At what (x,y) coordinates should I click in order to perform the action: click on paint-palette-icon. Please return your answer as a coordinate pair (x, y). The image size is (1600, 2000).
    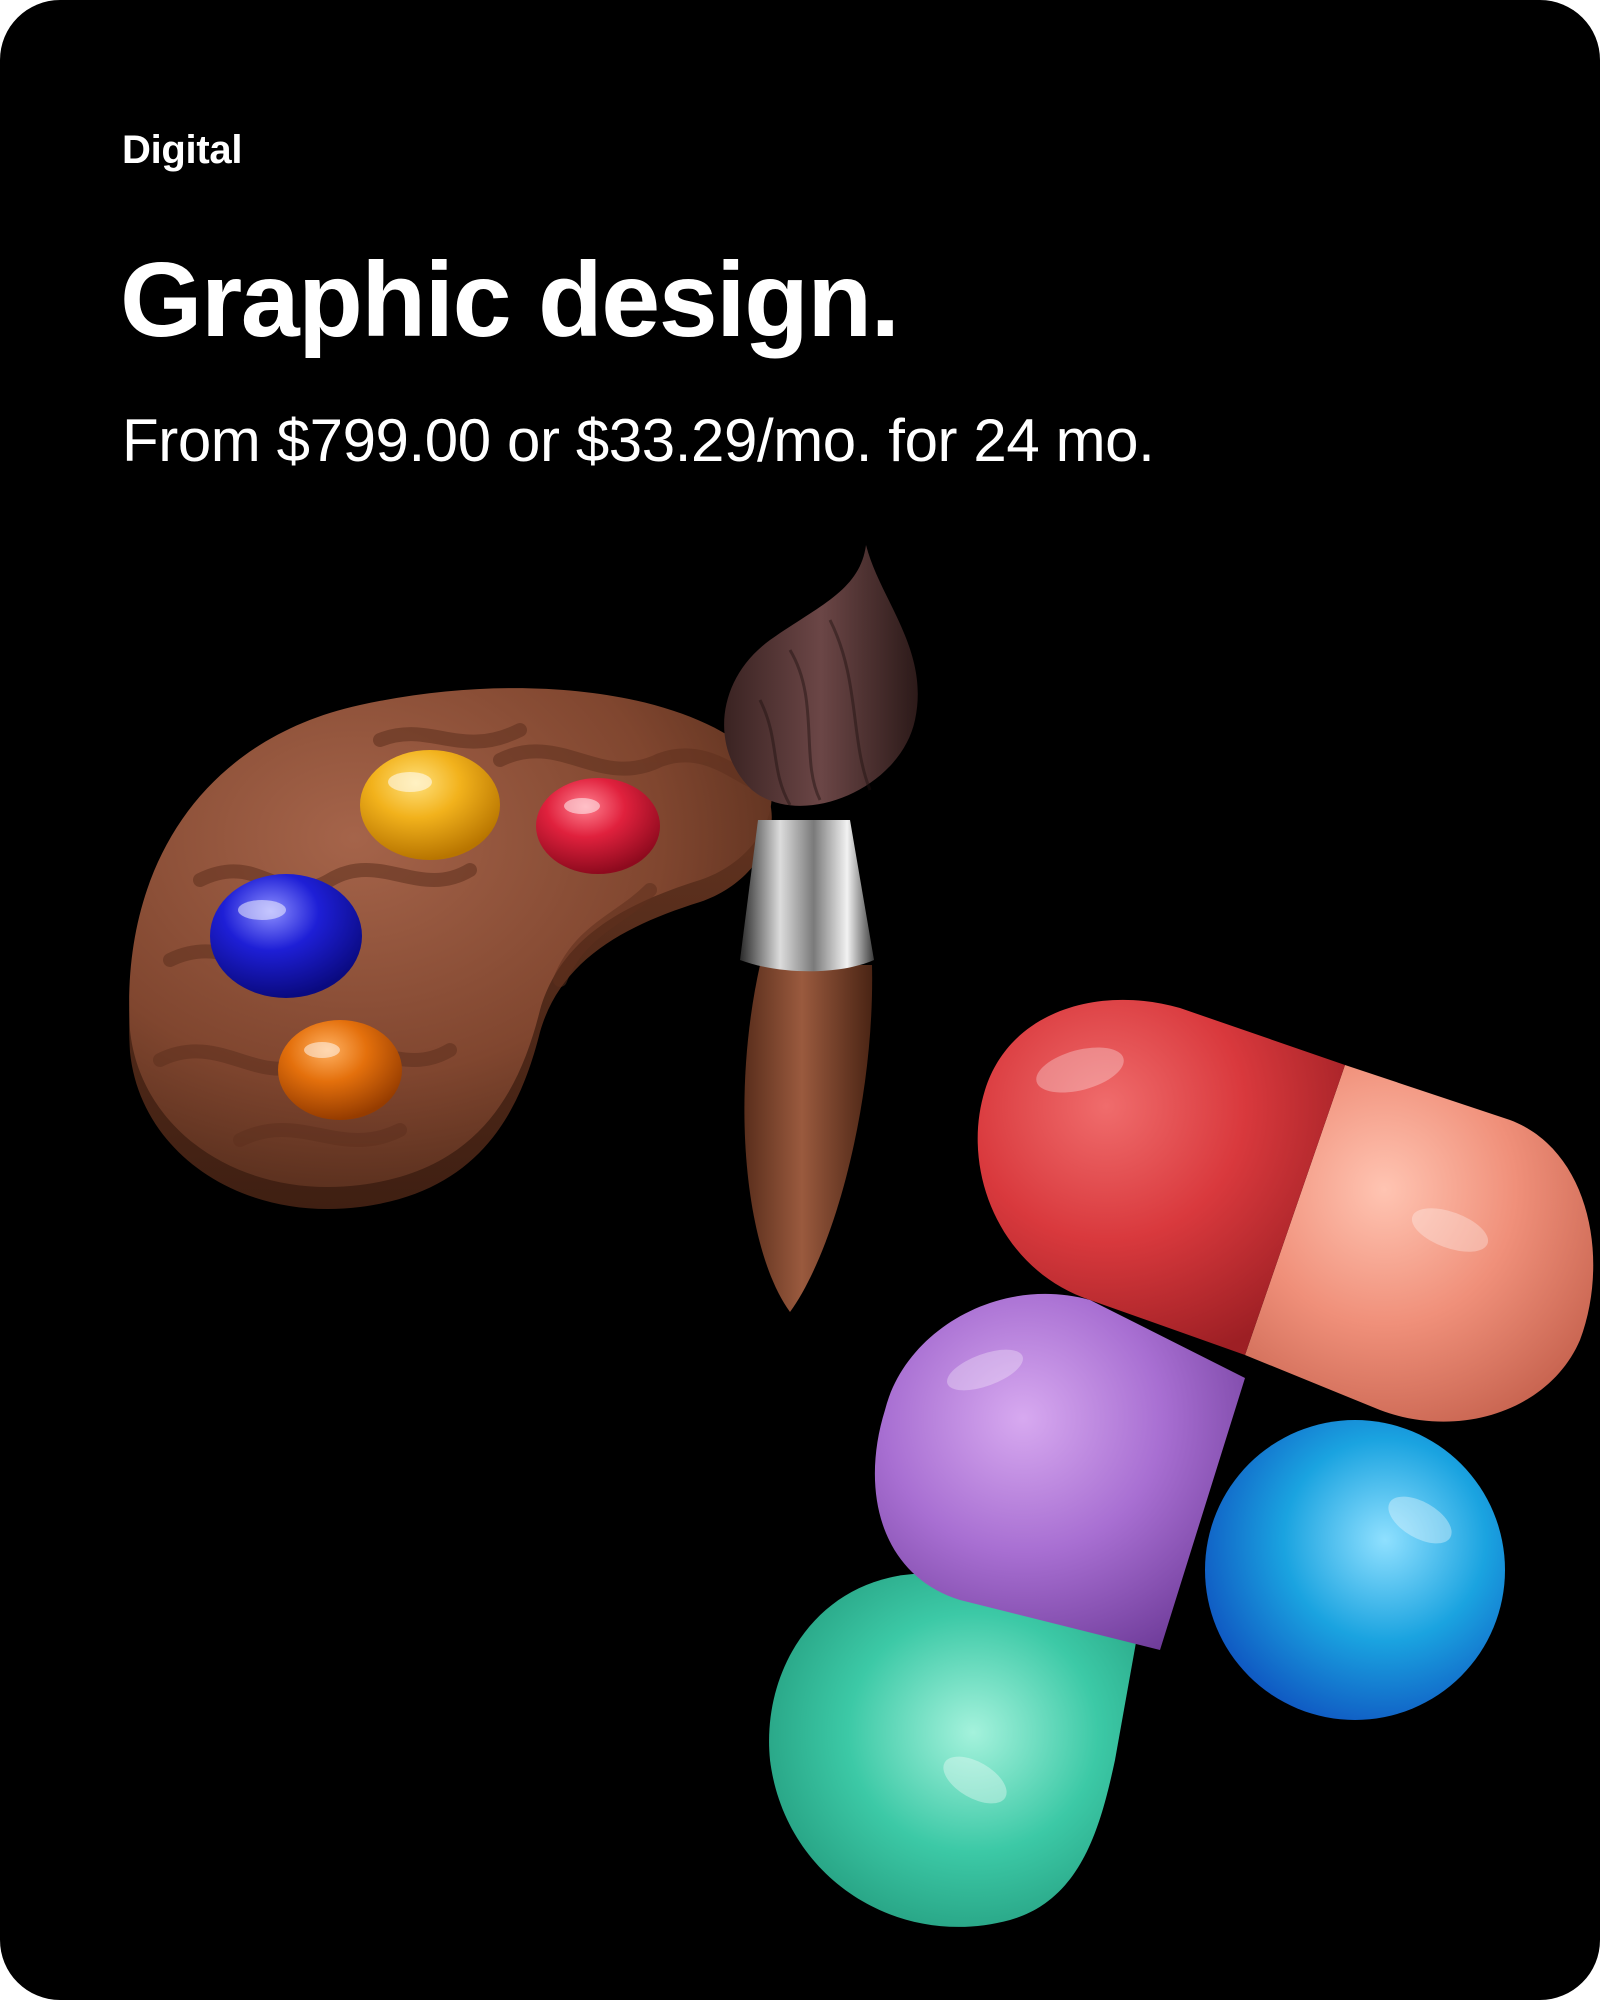
    Looking at the image, I should click on (450, 949).